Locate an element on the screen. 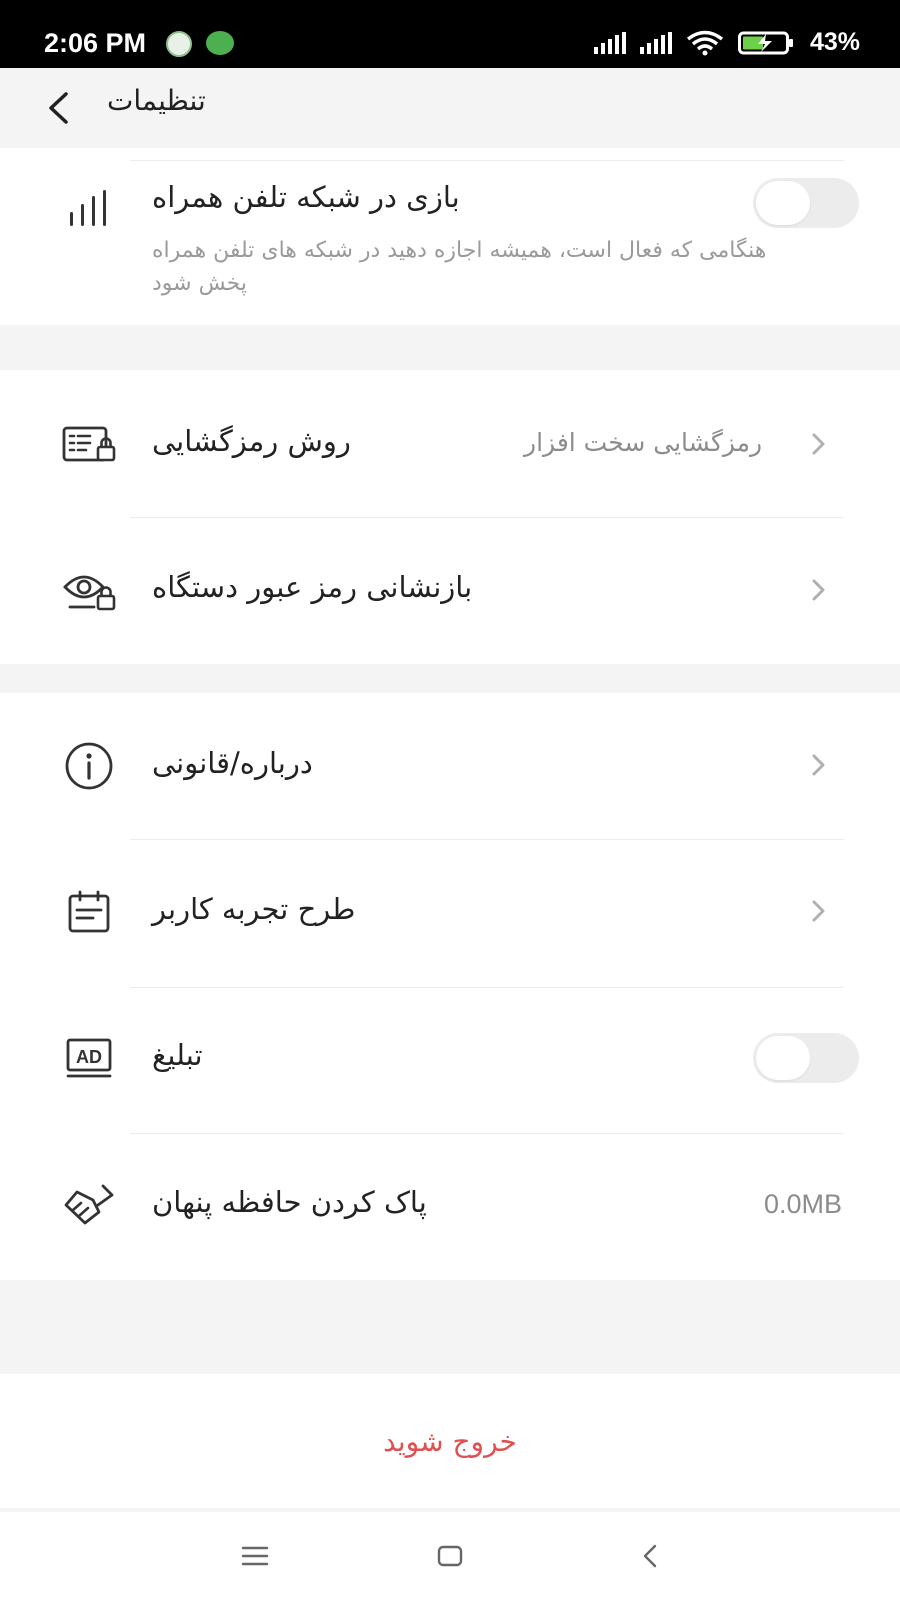  ux-plan-row: طرح تجربه کاربر is located at coordinates (450, 913).